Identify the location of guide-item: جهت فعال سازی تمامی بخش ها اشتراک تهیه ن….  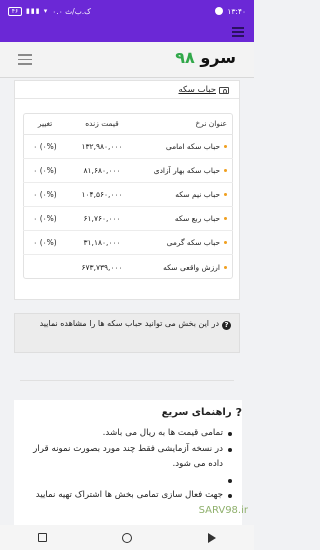
(125, 496).